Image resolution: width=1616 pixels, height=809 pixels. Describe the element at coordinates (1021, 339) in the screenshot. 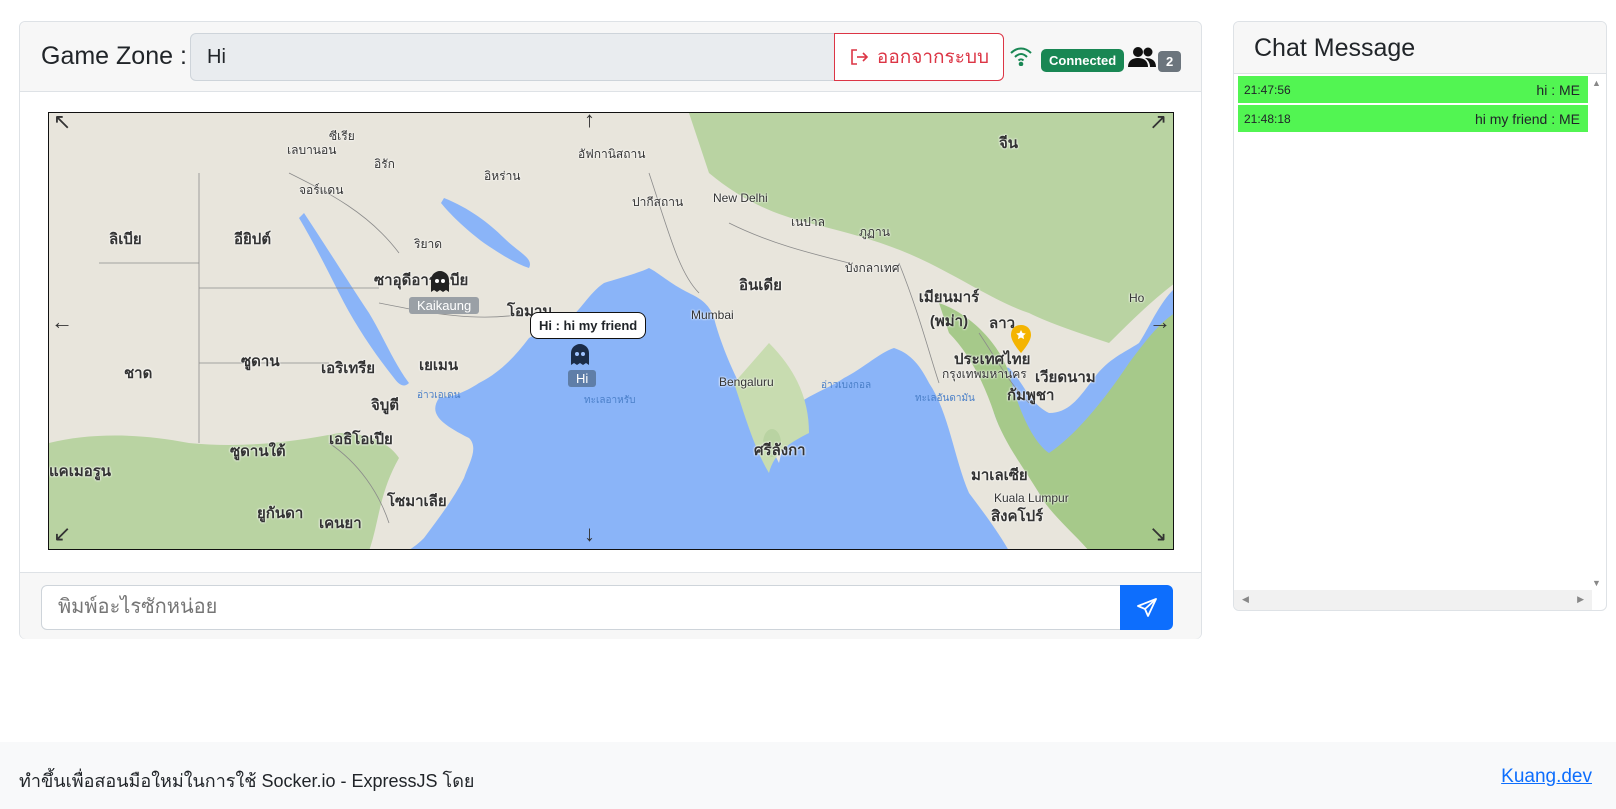

I see `place-pin-icon` at that location.